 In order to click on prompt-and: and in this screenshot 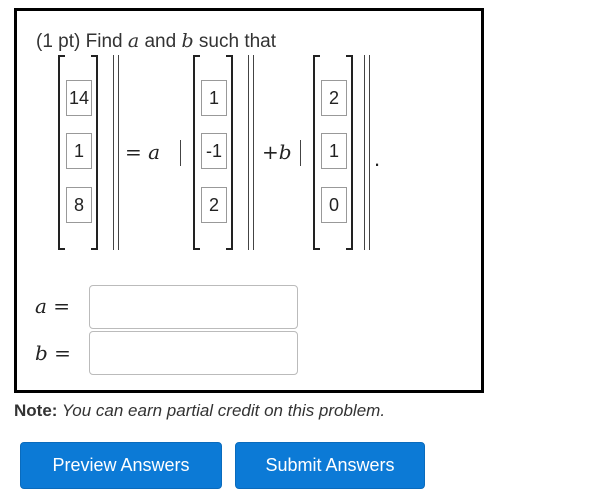, I will do `click(160, 41)`.